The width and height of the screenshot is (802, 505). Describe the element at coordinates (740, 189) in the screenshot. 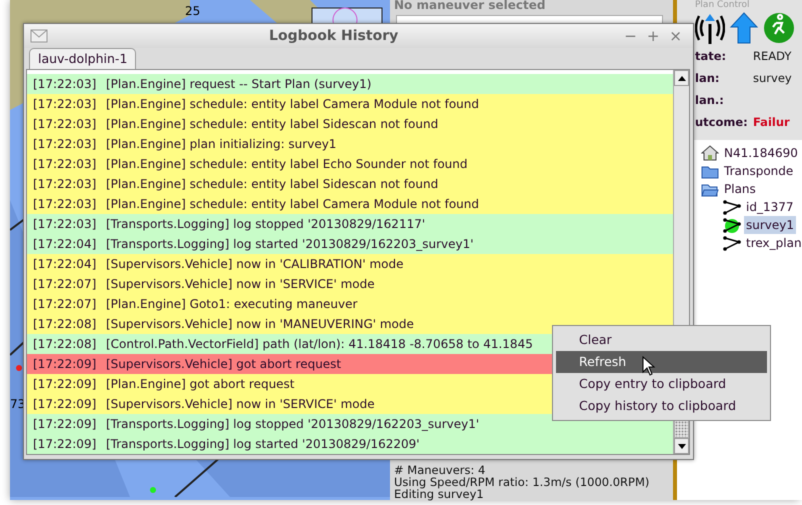

I see `tree-item: Plans` at that location.